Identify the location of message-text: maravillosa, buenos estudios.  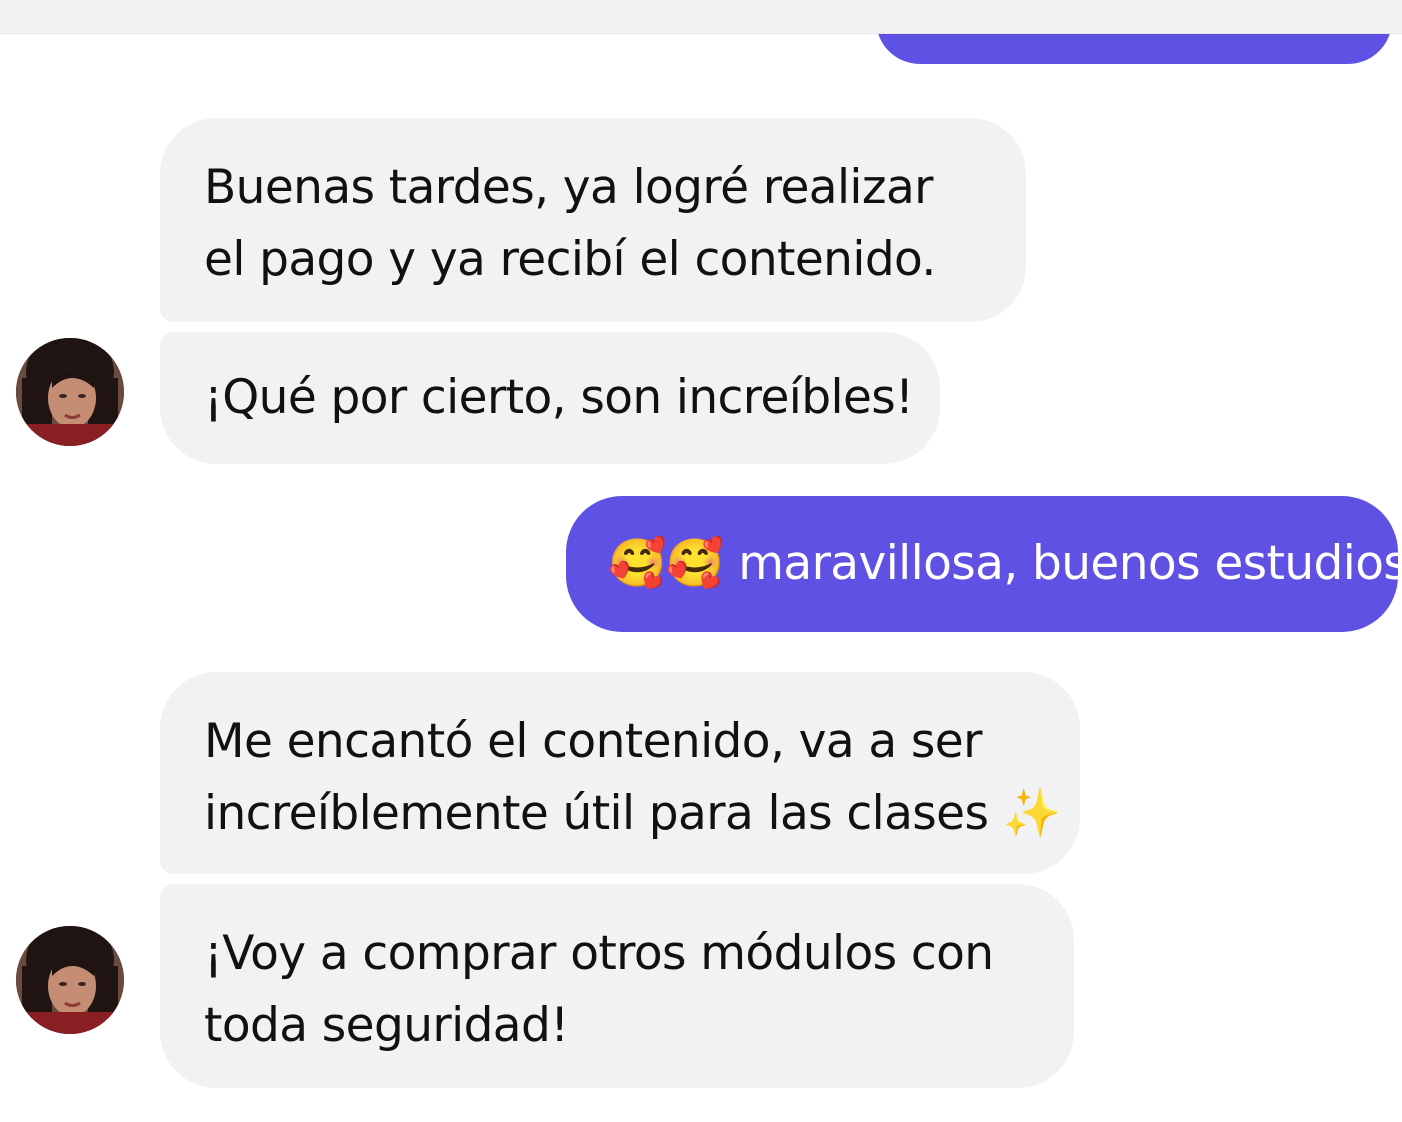
(1070, 563).